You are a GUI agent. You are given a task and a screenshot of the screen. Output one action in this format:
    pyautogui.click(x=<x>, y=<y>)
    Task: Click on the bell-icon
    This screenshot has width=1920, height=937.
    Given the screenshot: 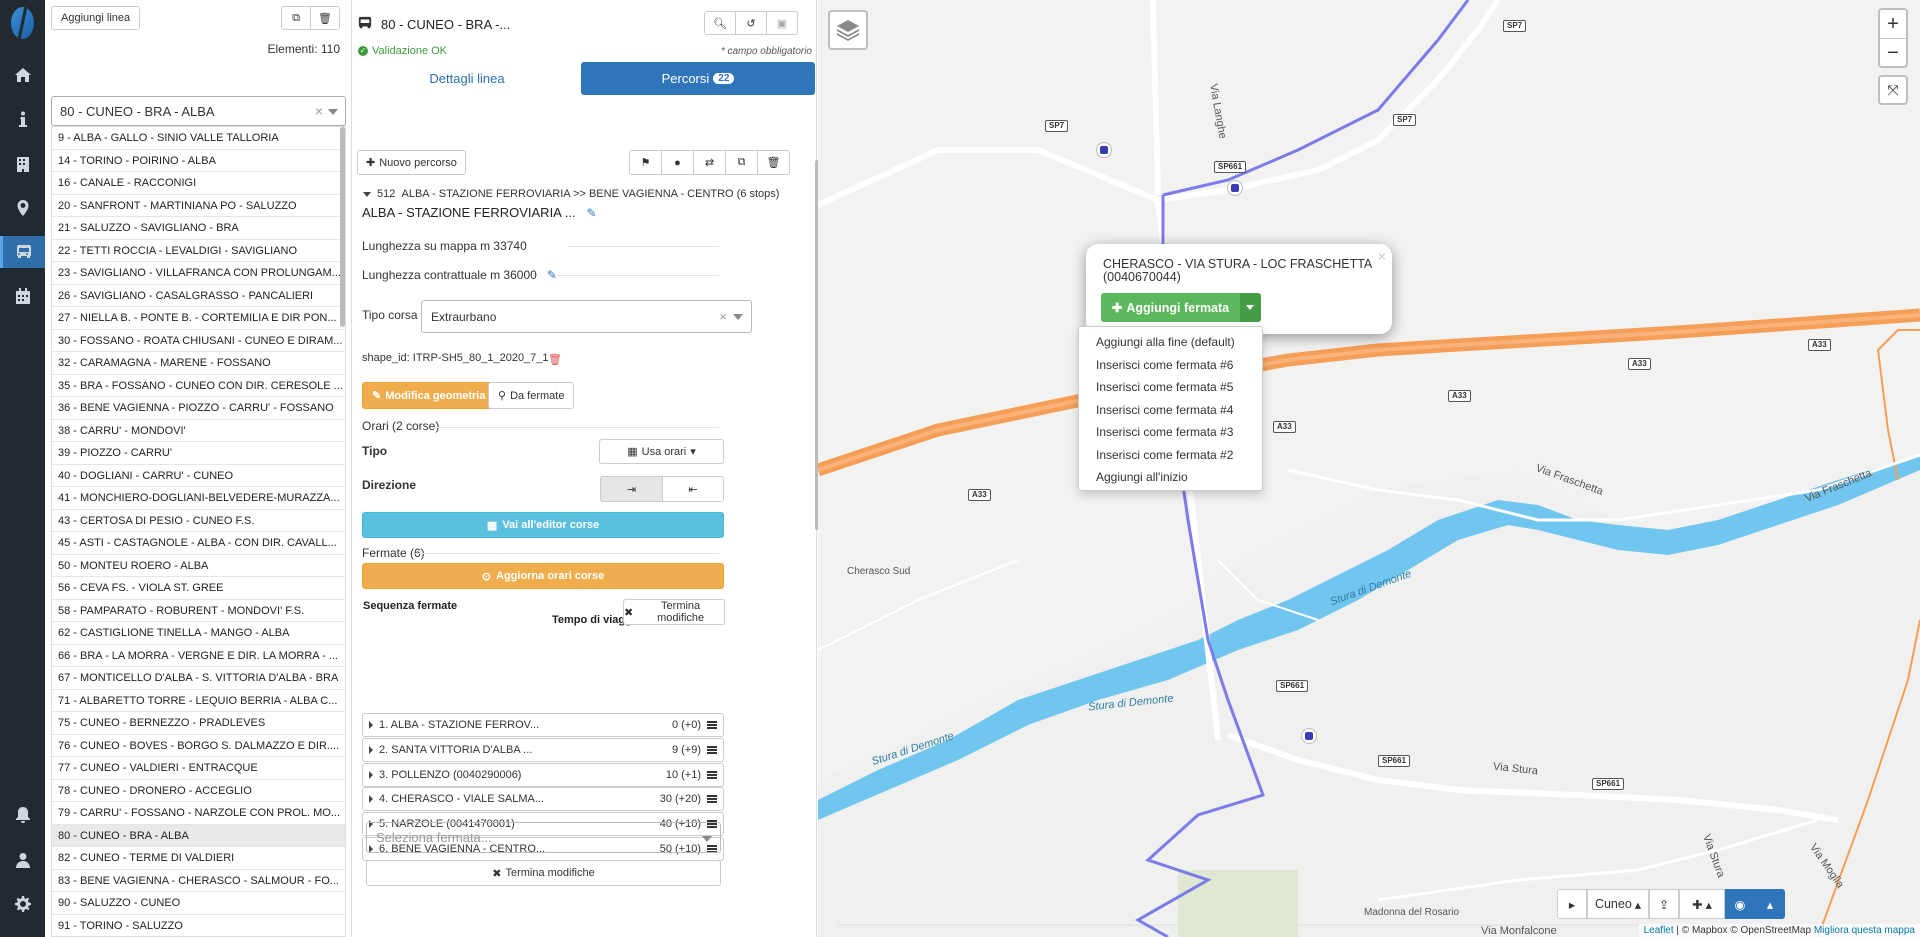 What is the action you would take?
    pyautogui.click(x=22, y=815)
    